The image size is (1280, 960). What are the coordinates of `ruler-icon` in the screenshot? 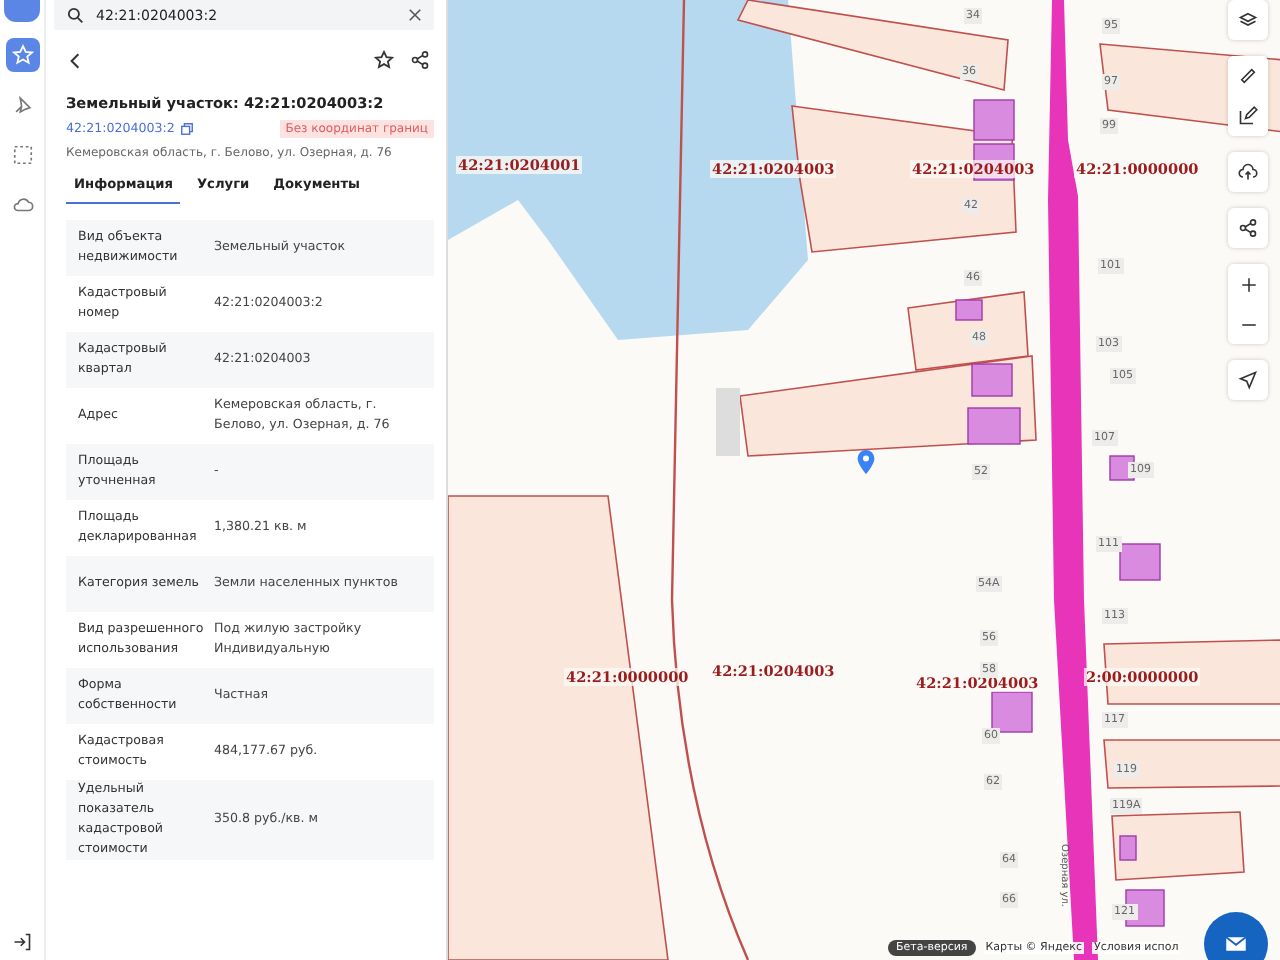 It's located at (1248, 76).